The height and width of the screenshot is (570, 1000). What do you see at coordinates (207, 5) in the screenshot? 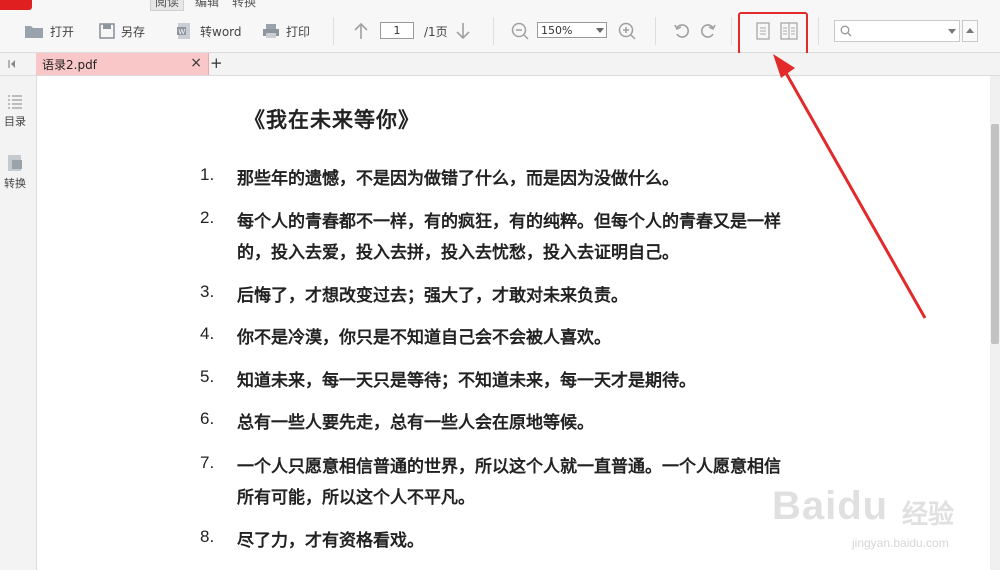
I see `menu-tab-edit: 编辑` at bounding box center [207, 5].